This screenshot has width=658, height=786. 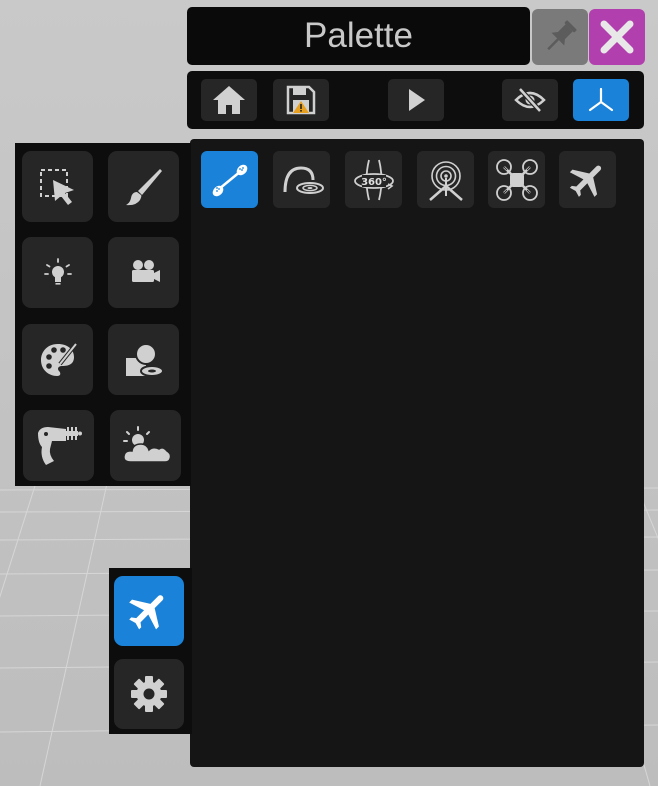 I want to click on tool-tripod-button, so click(x=445, y=179).